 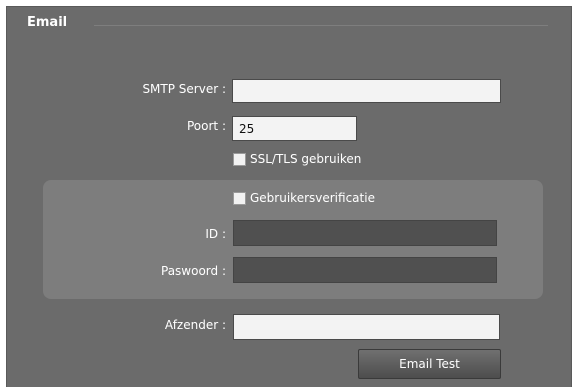 I want to click on port-input, so click(x=294, y=128).